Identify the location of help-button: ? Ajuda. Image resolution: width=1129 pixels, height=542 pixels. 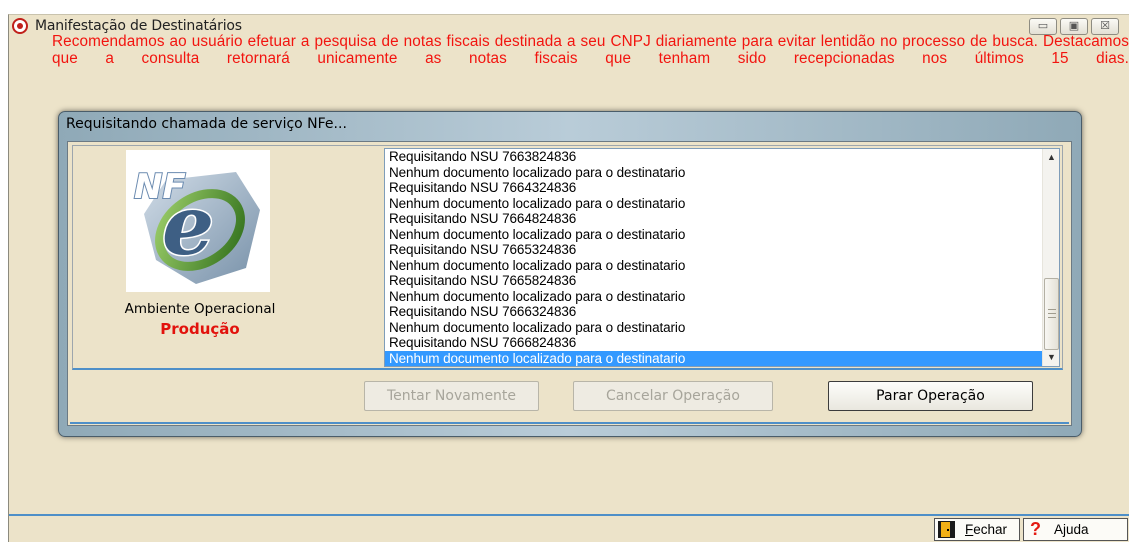
(1075, 529).